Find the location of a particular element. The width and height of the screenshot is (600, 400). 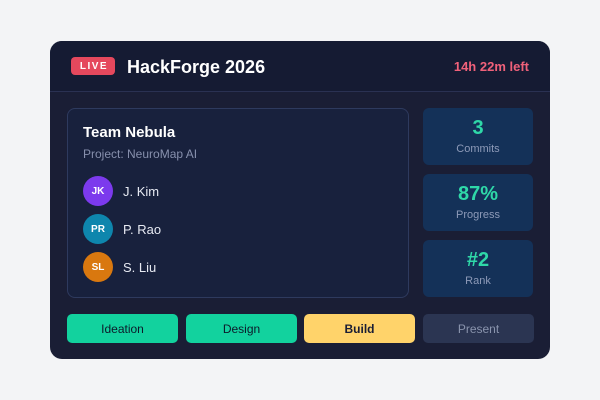

stat-value: 87% is located at coordinates (478, 194).